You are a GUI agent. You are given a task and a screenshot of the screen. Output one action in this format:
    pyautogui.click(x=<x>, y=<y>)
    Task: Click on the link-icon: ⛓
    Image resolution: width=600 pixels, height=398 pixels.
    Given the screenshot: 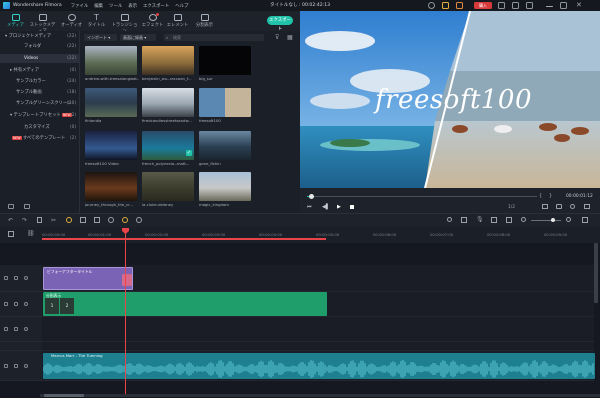 What is the action you would take?
    pyautogui.click(x=31, y=233)
    